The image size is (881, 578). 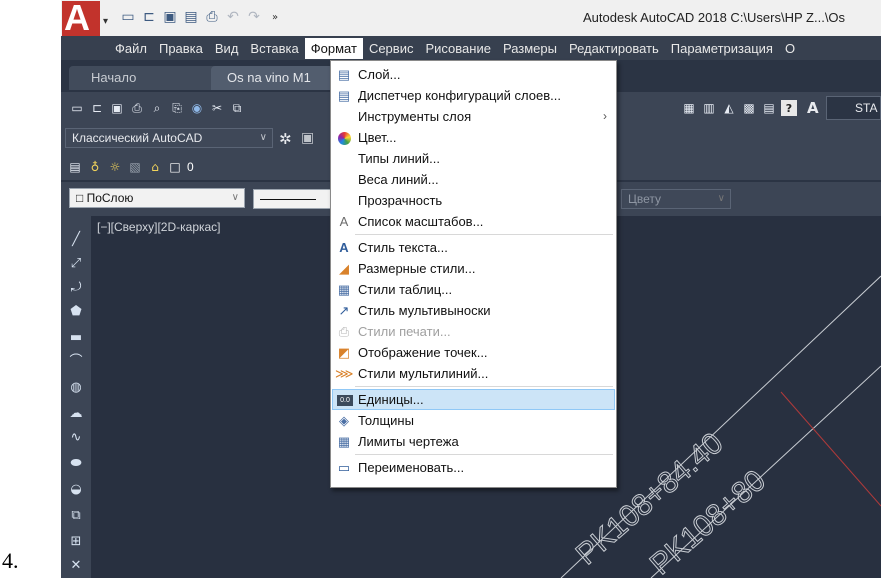 What do you see at coordinates (76, 438) in the screenshot?
I see `spline-icon: ∿` at bounding box center [76, 438].